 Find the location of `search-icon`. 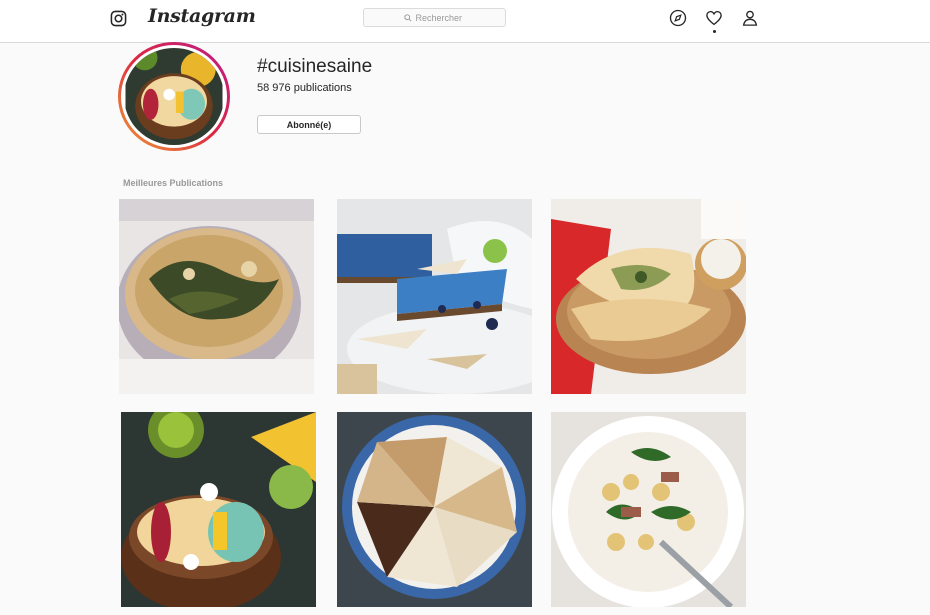

search-icon is located at coordinates (407, 17).